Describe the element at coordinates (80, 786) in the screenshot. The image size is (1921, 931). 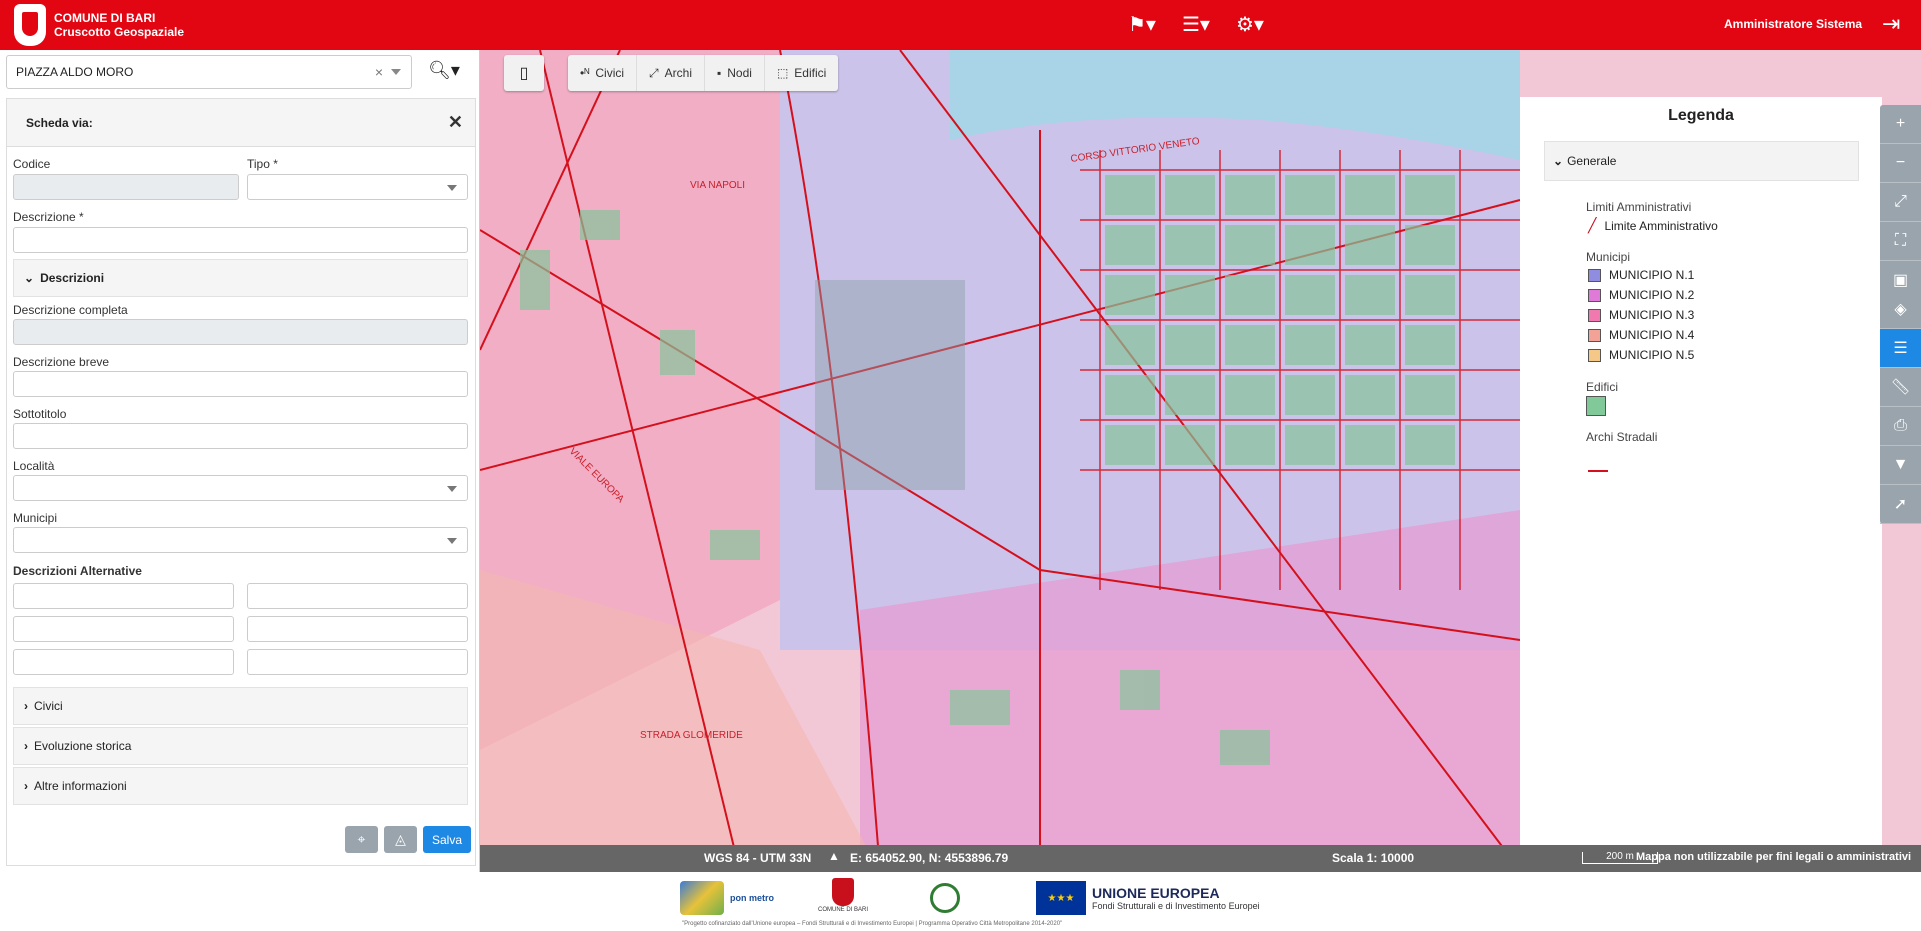
I see `altre-info-section-label: Altre informazioni` at that location.